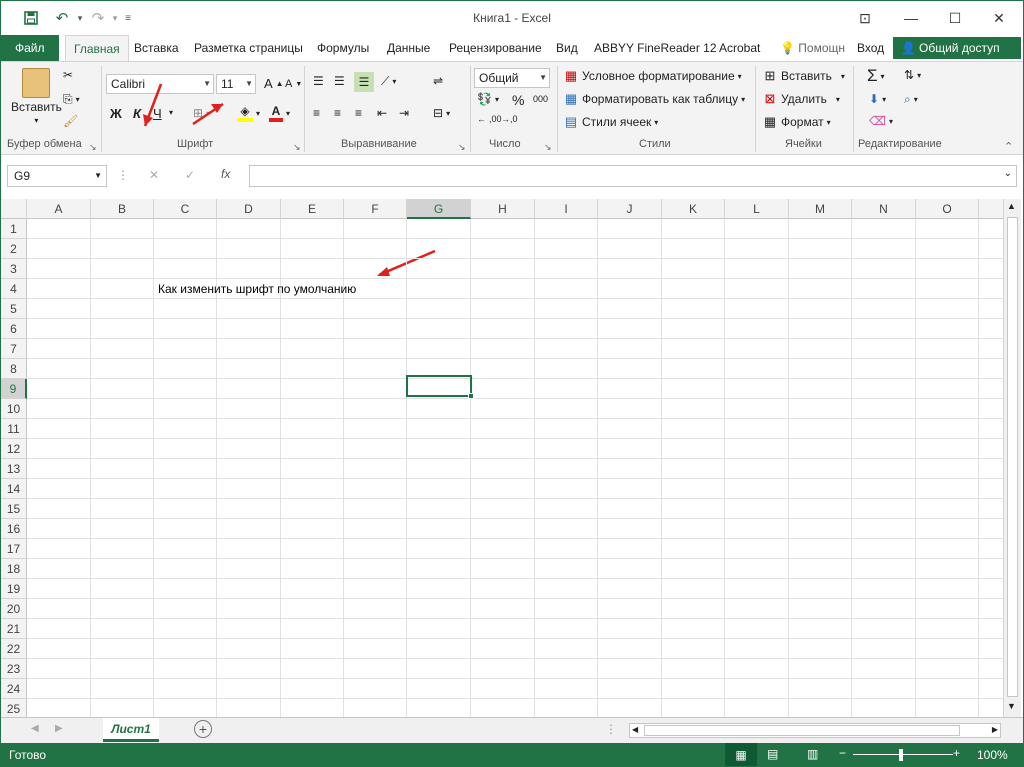 Image resolution: width=1024 pixels, height=767 pixels. What do you see at coordinates (14, 629) in the screenshot?
I see `row-header-21: 21` at bounding box center [14, 629].